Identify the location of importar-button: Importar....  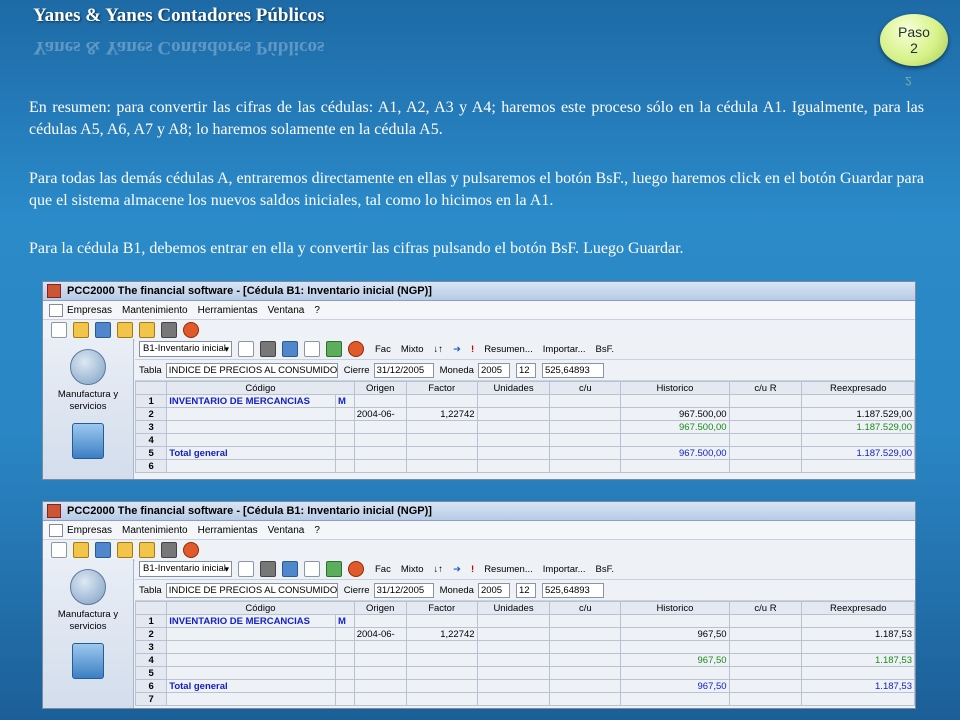
(564, 569).